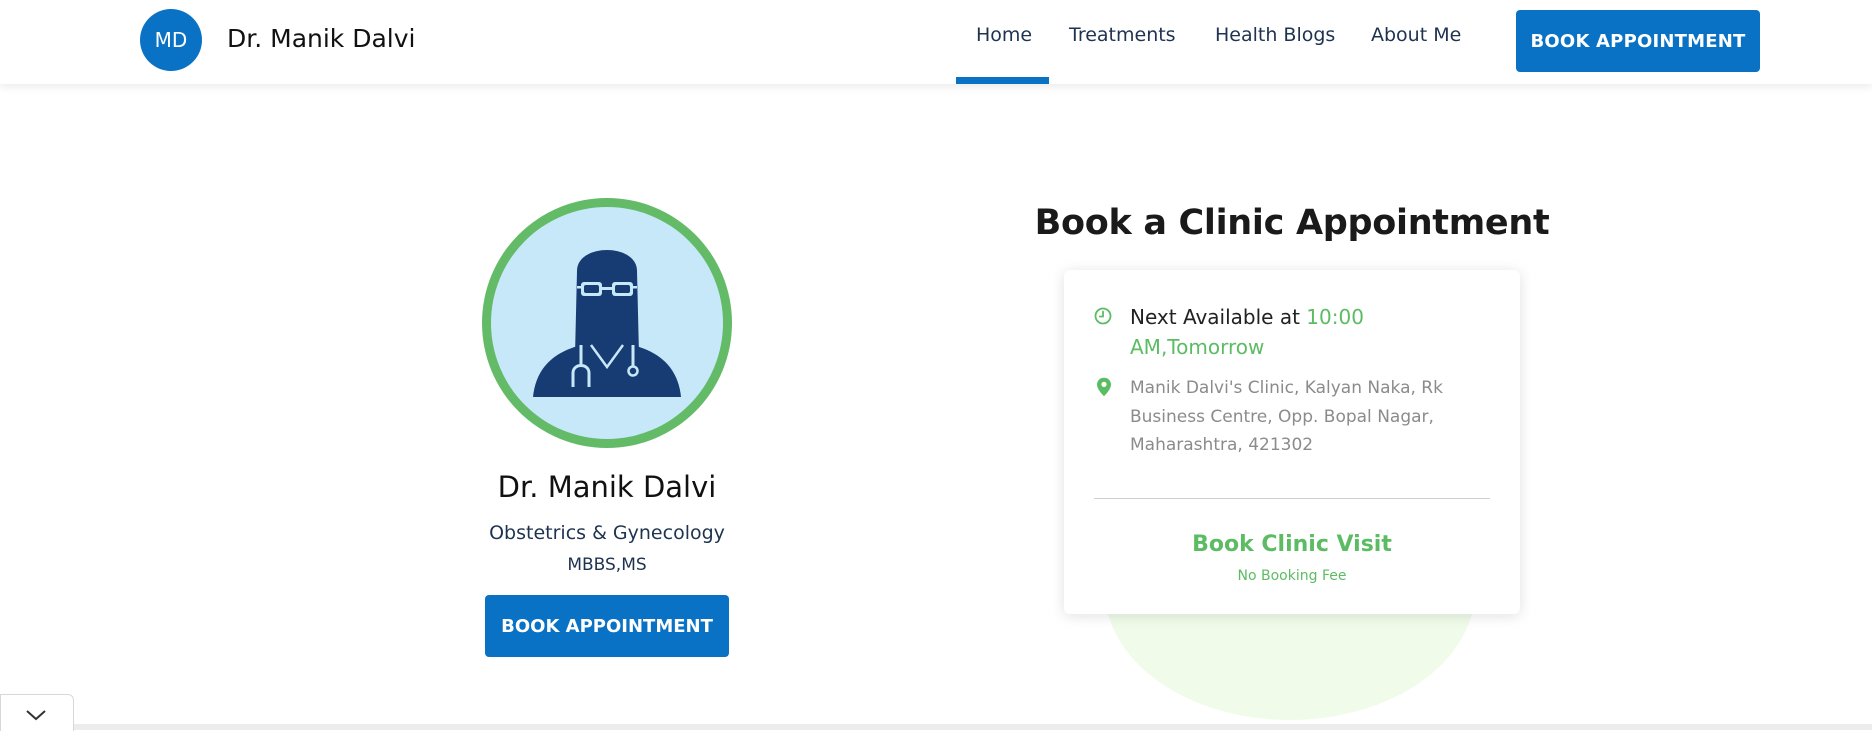 Image resolution: width=1872 pixels, height=731 pixels. I want to click on active-nav-indicator, so click(1002, 80).